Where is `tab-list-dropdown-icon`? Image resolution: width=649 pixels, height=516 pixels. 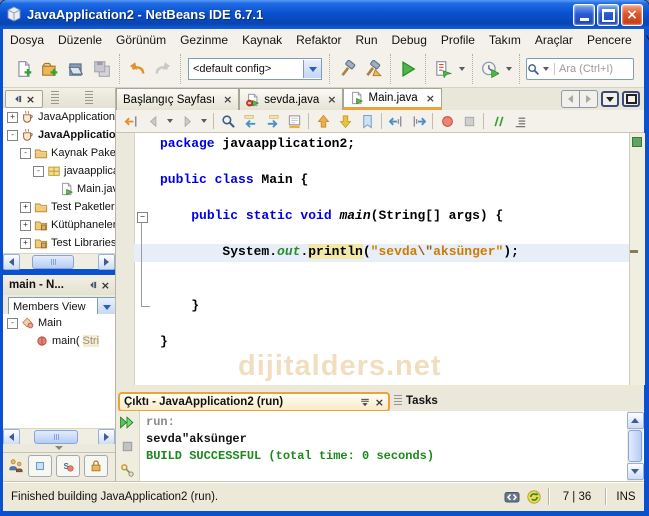 tab-list-dropdown-icon is located at coordinates (610, 99).